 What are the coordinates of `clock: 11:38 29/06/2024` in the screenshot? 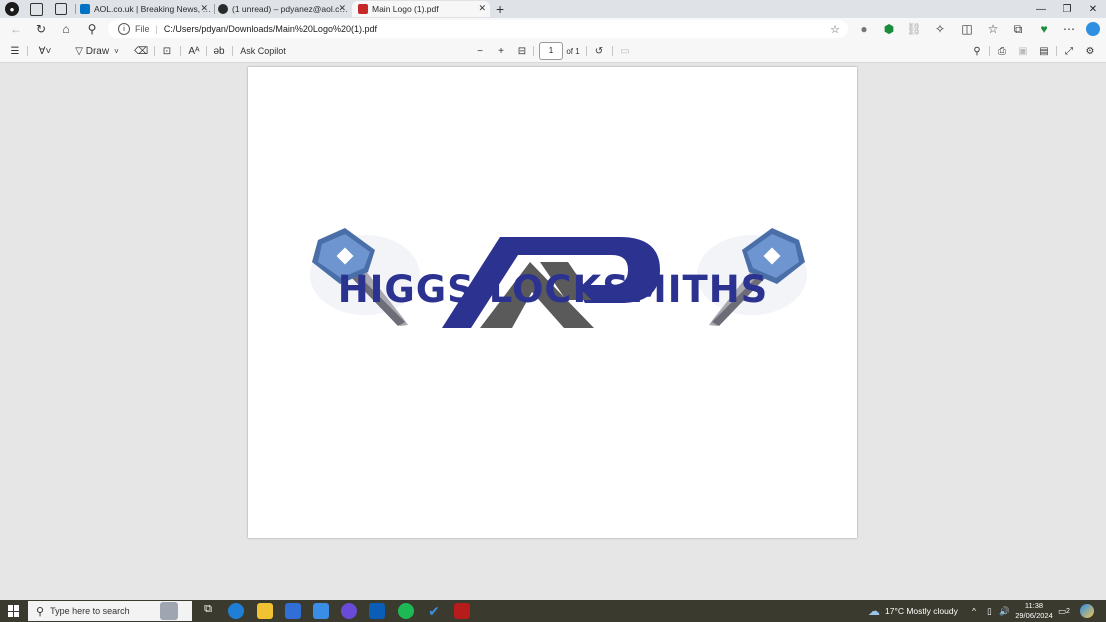 It's located at (1034, 611).